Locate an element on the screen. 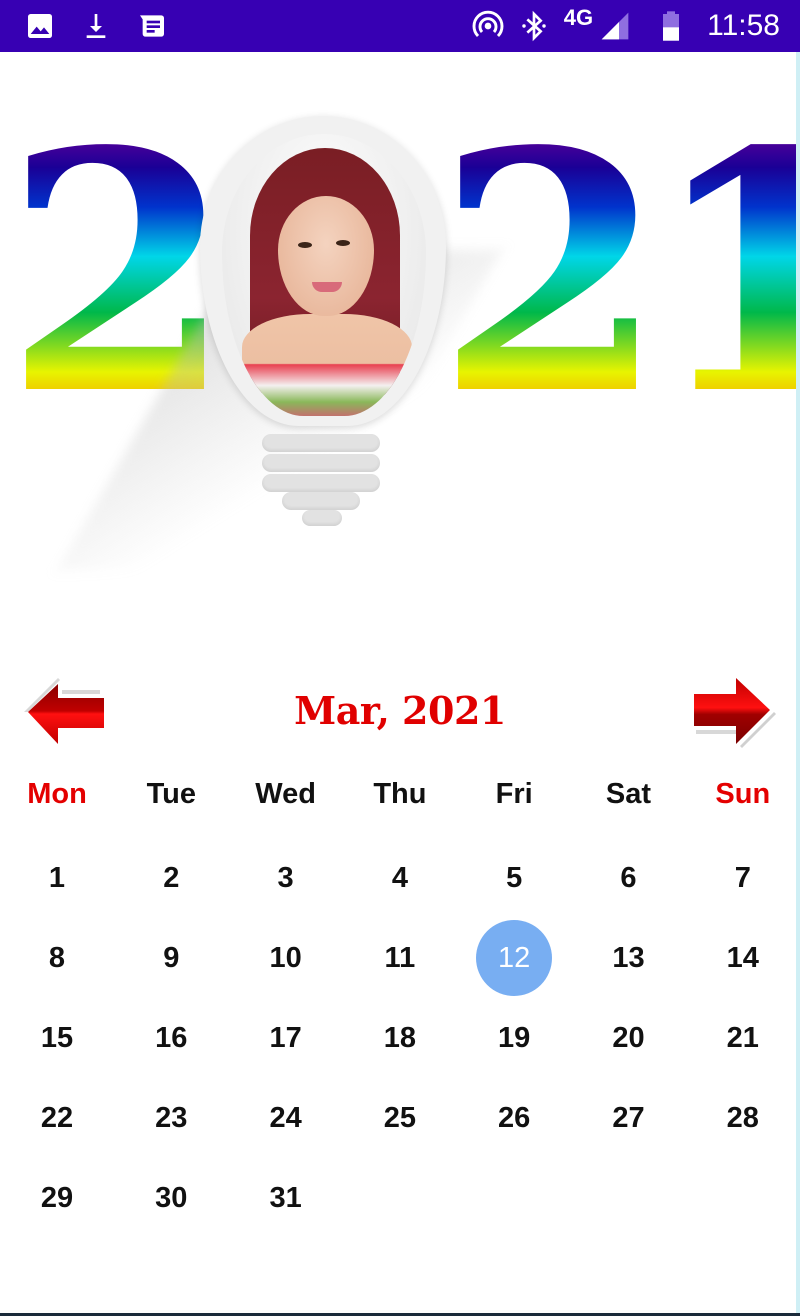 The image size is (800, 1316). day-number: 14 is located at coordinates (742, 957).